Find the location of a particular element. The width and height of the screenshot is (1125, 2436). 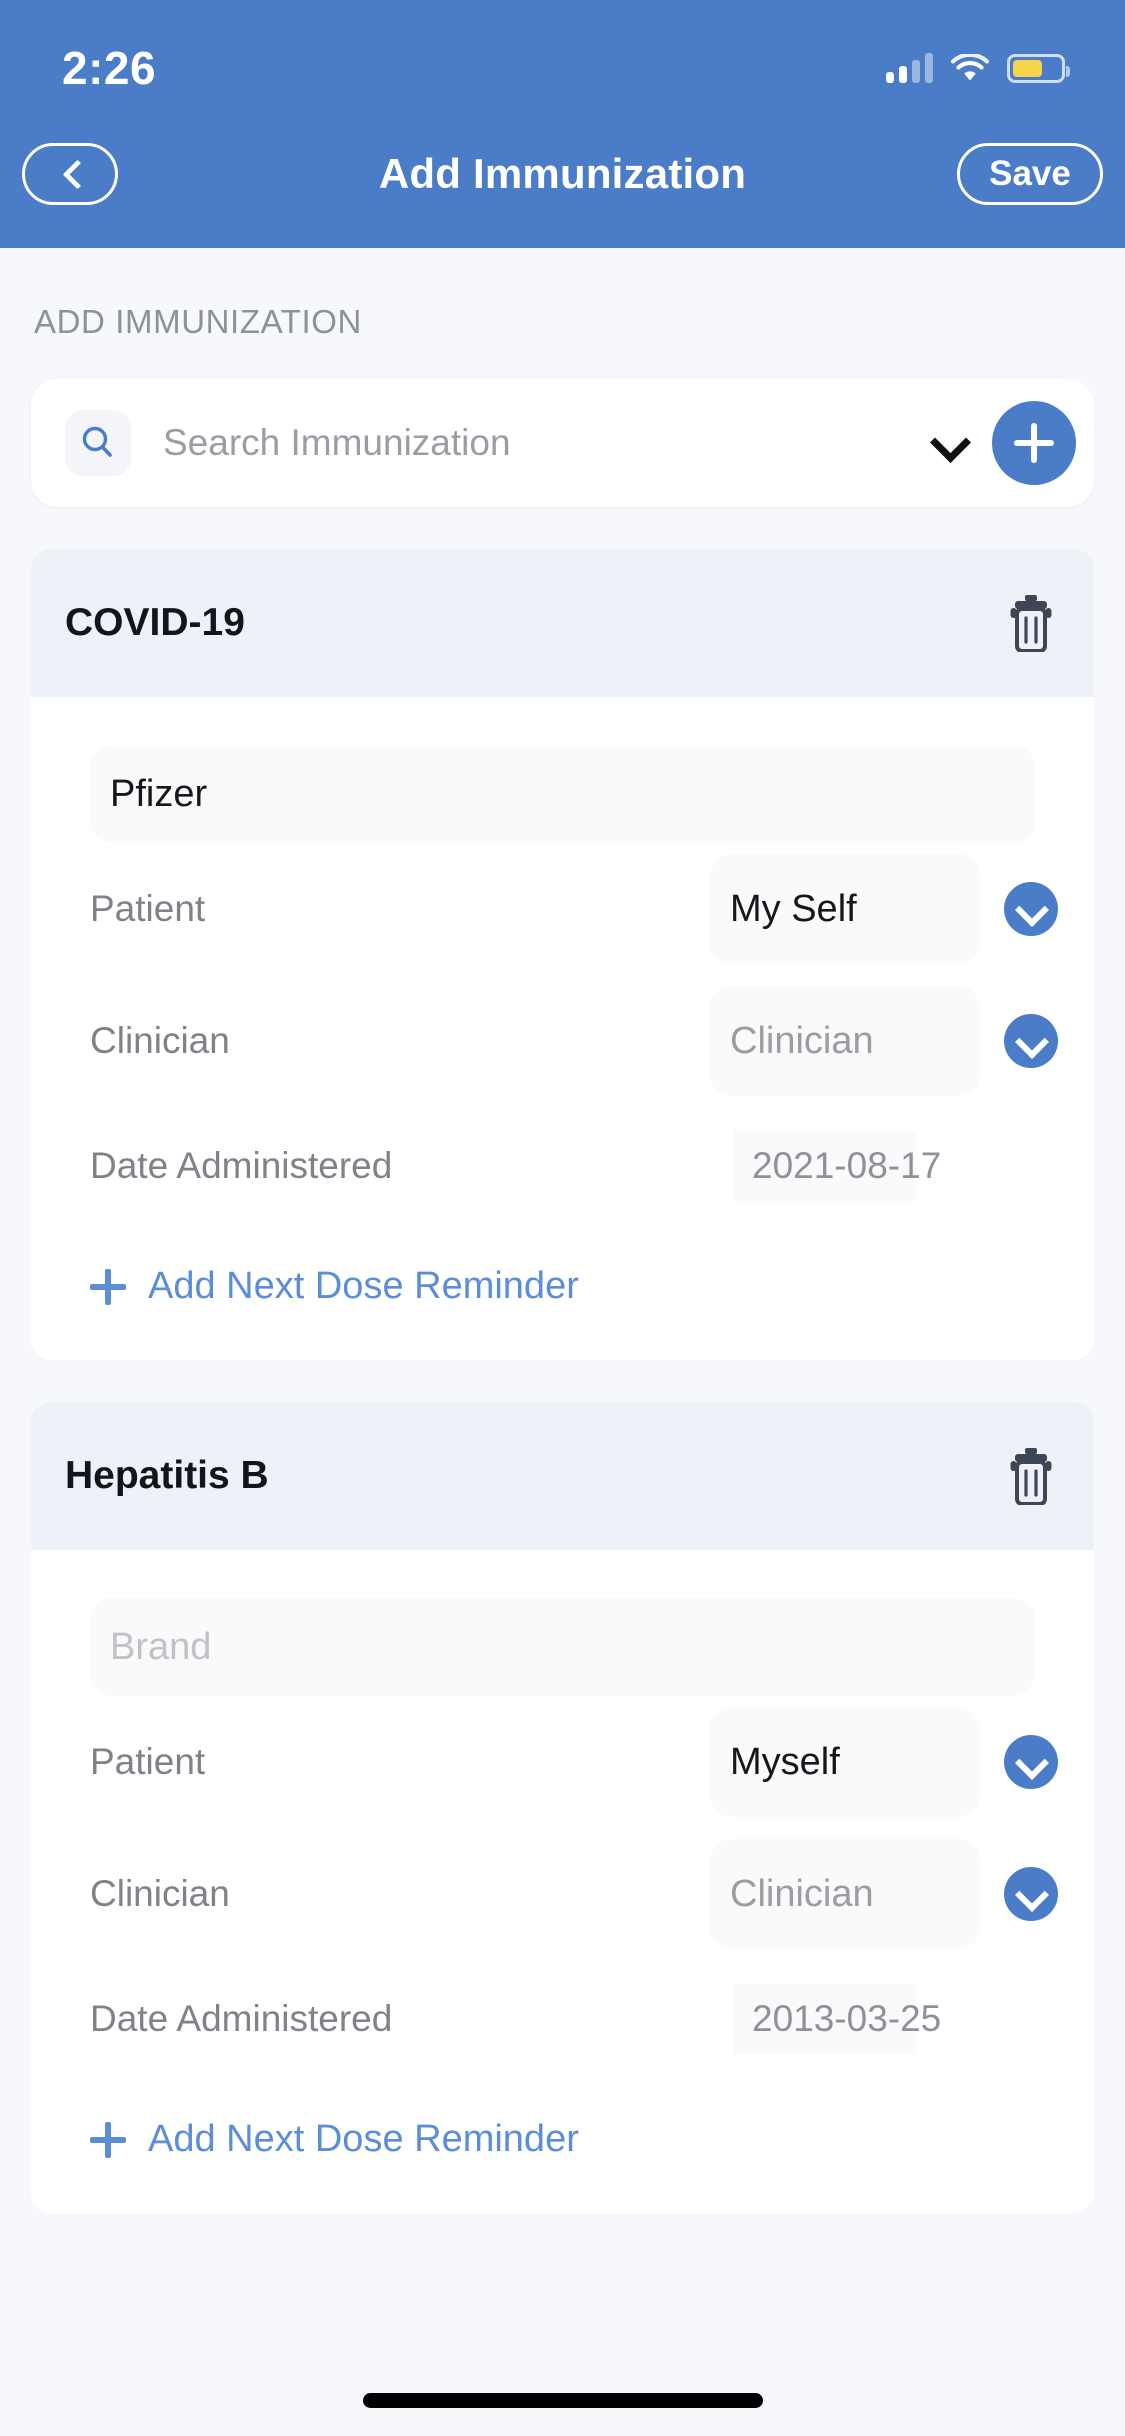

search-input: Search Immunization is located at coordinates (531, 443).